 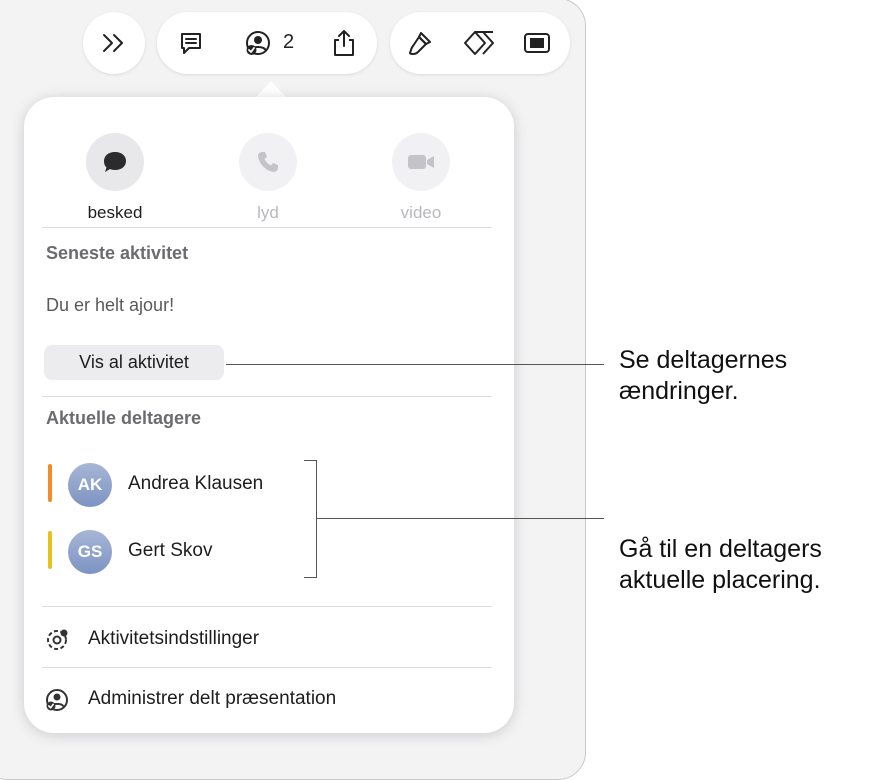 I want to click on participants-heading: Aktuelle deltagere, so click(x=124, y=418).